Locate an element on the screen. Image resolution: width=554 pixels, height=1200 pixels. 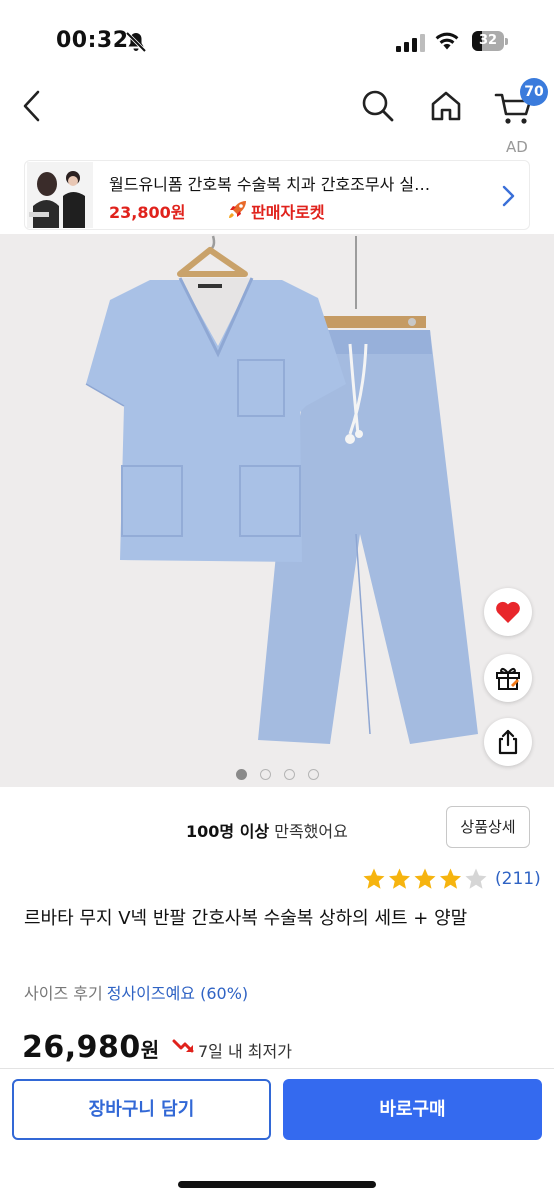
ad-price: 23,800원 is located at coordinates (147, 212).